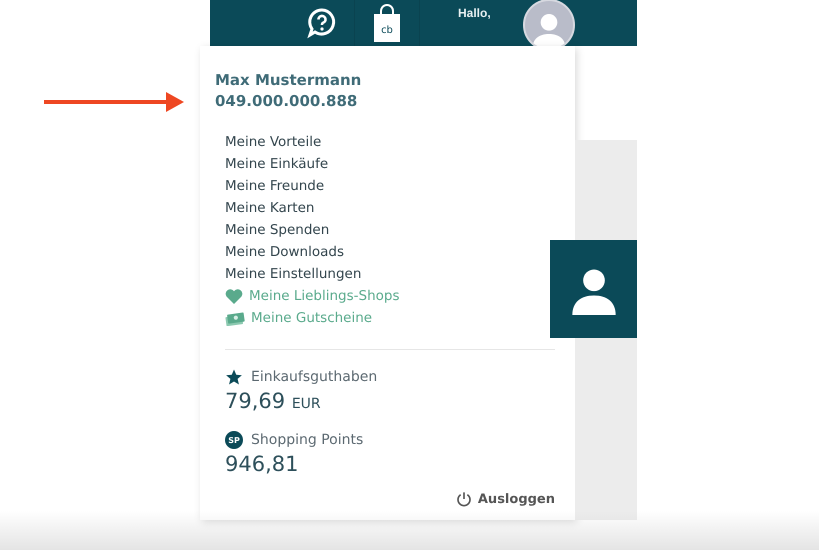  I want to click on menu-link: Meine Vorteile, so click(273, 142).